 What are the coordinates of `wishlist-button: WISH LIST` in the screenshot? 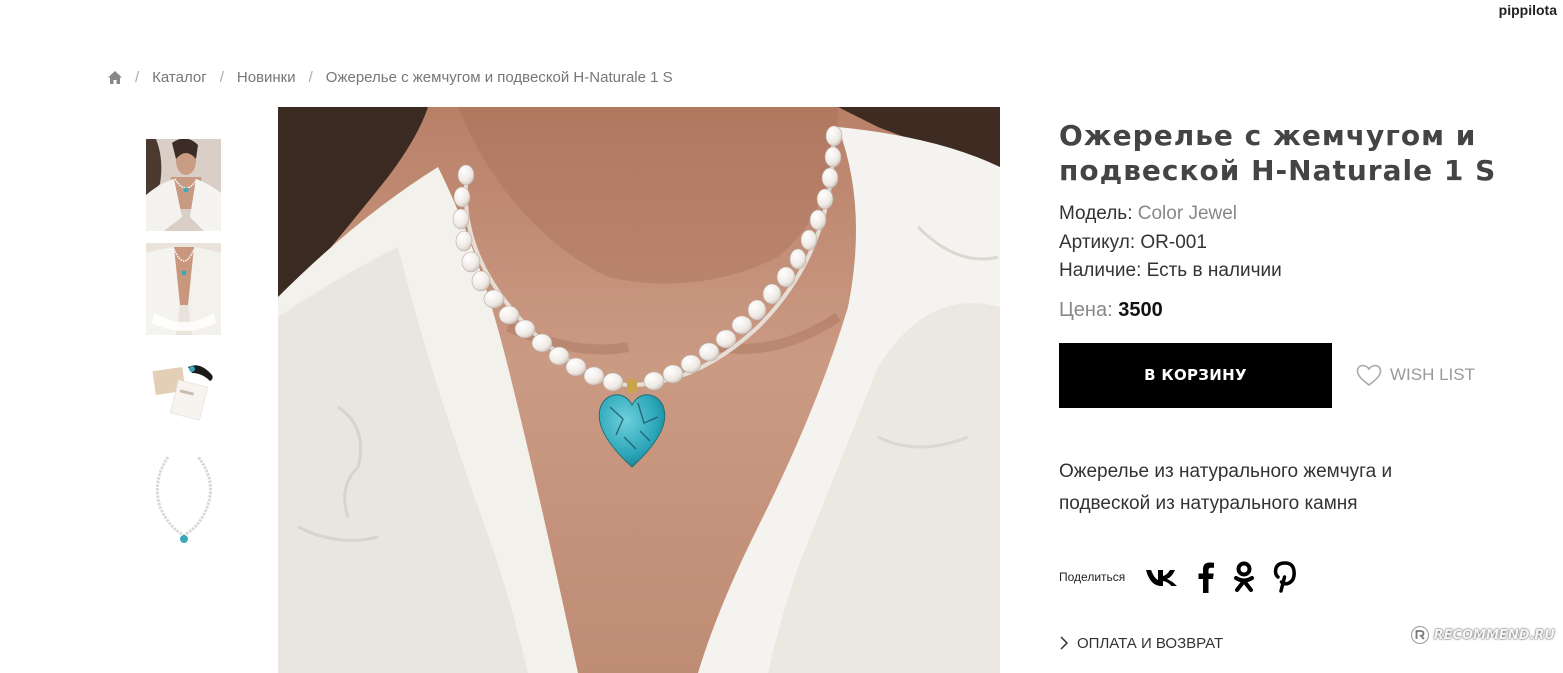 It's located at (1415, 375).